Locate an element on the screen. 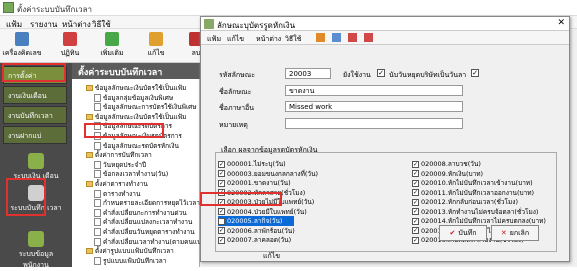 The height and width of the screenshot is (271, 577). tree-node-label: ข้อมูลลักษณะเงินบัตรใช้เป็นแฟ้ม is located at coordinates (141, 116).